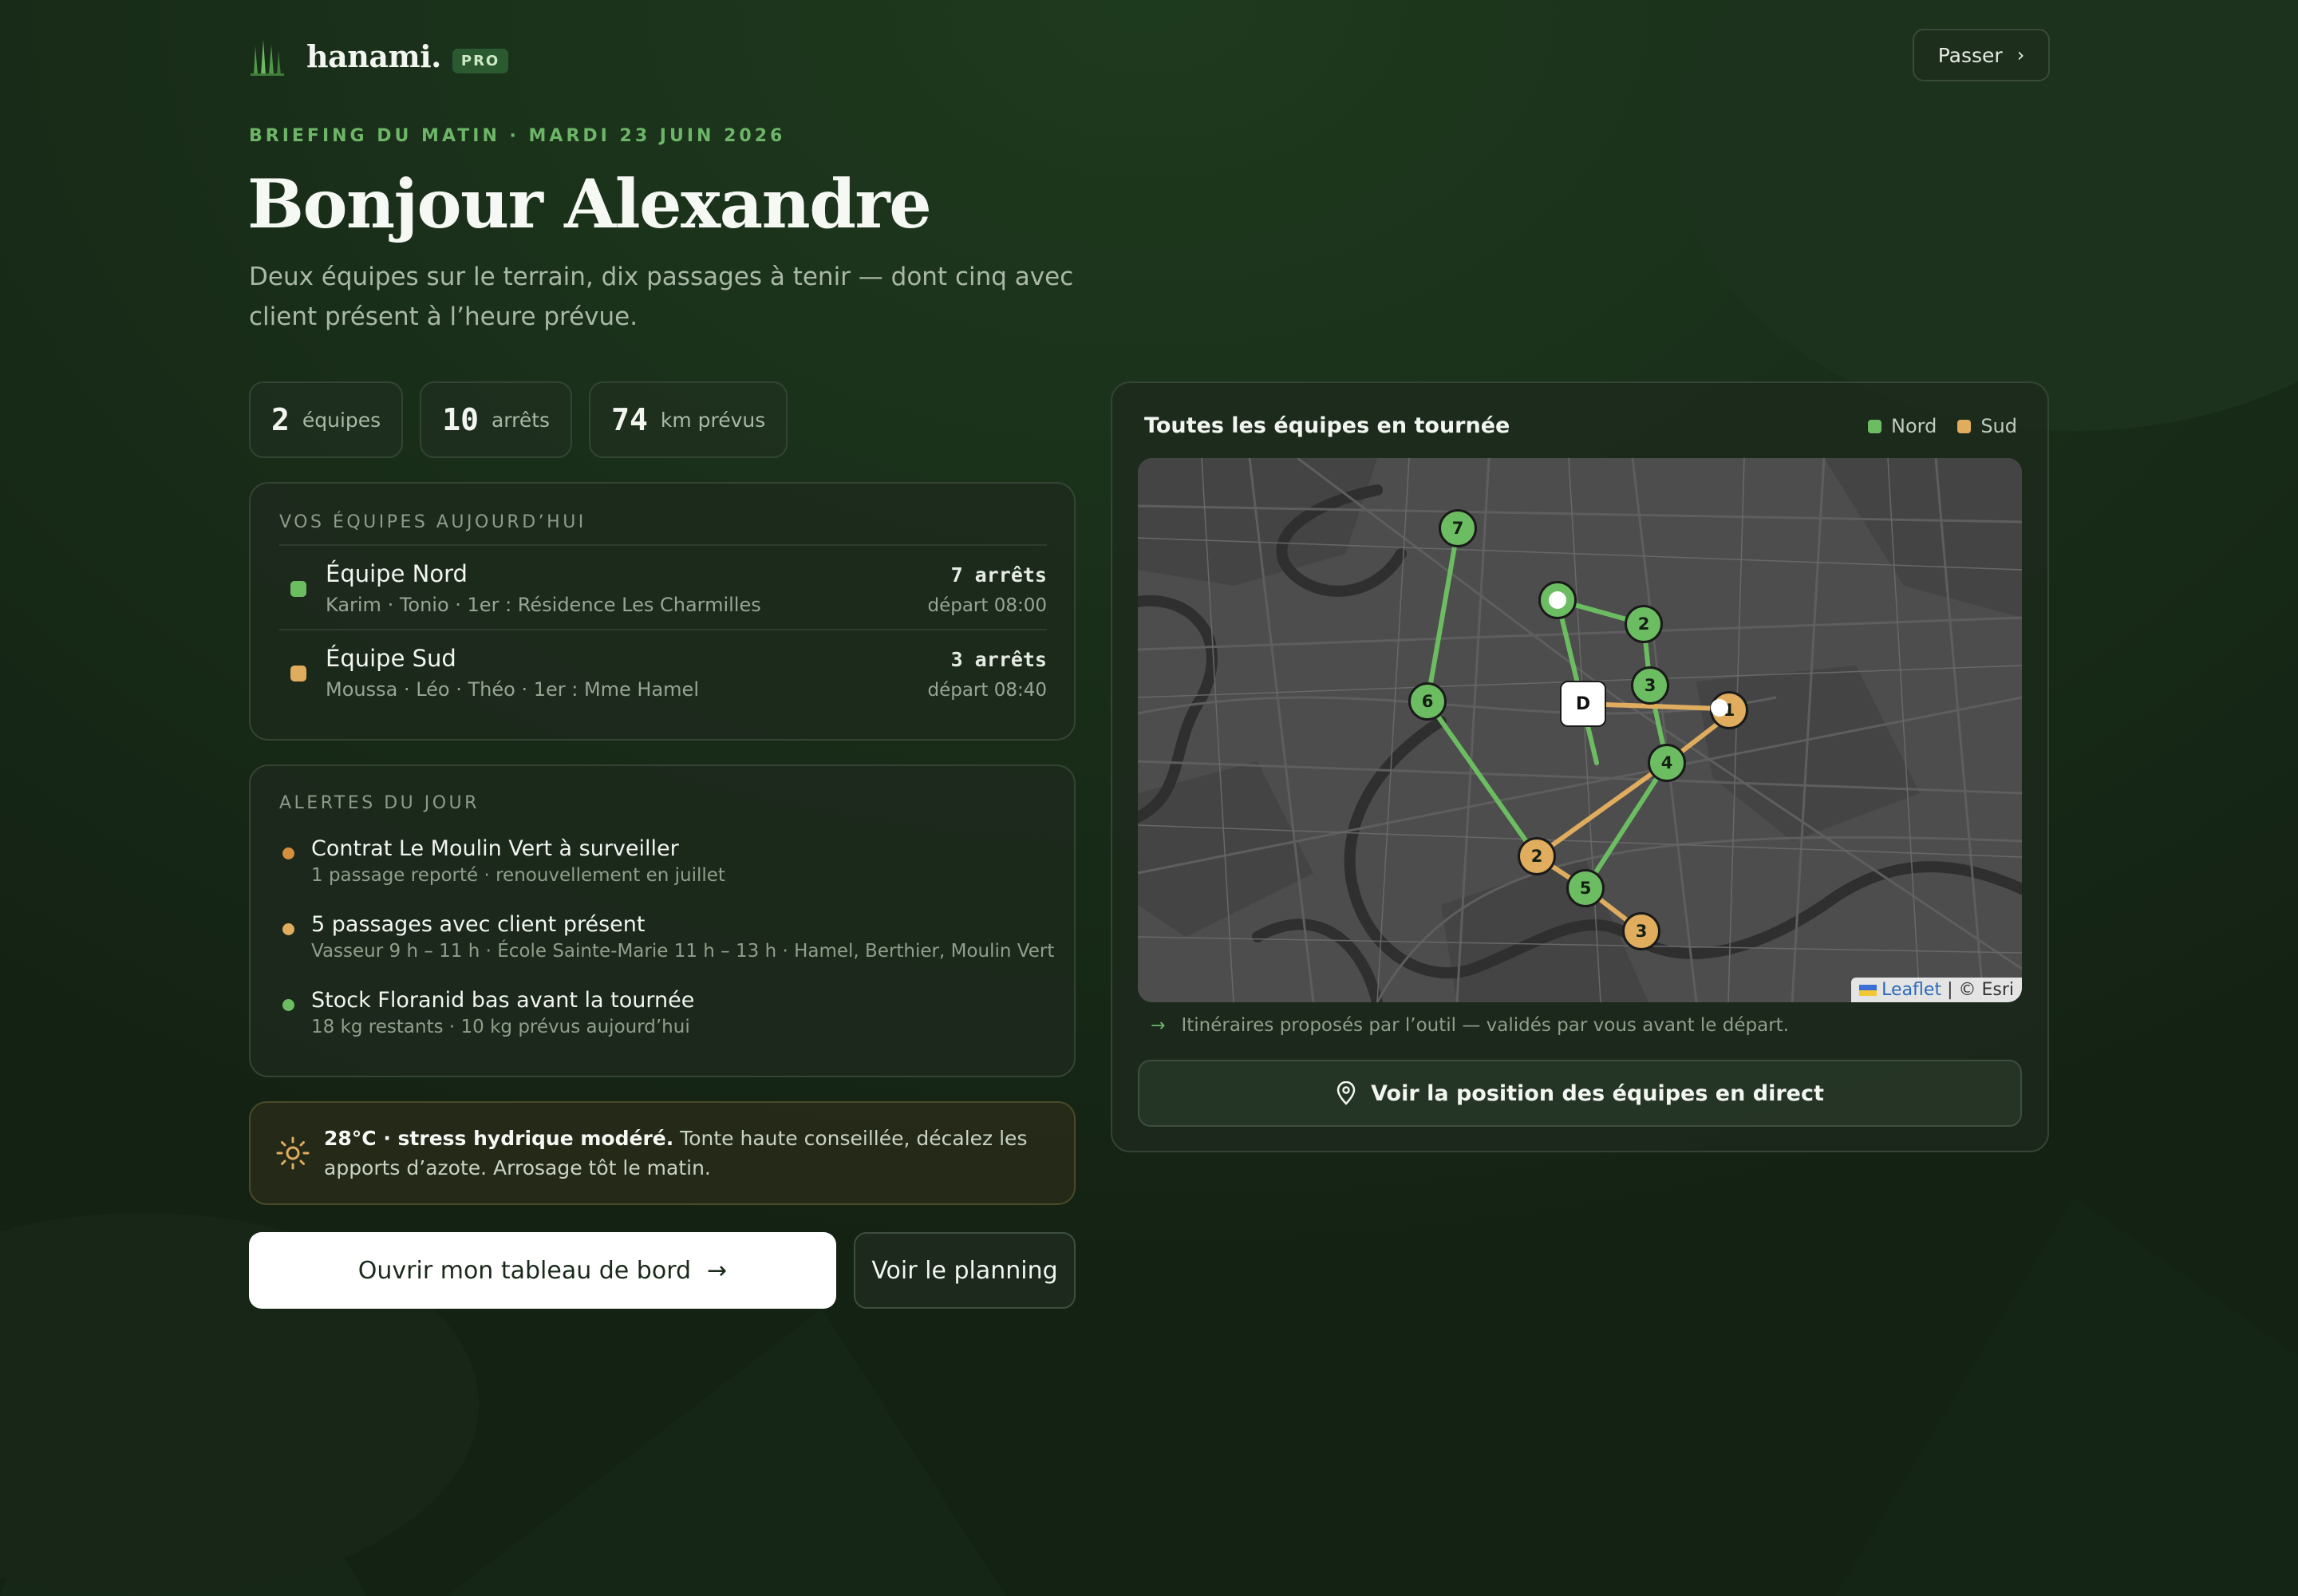  What do you see at coordinates (391, 658) in the screenshot?
I see `team-name: Équipe Sud` at bounding box center [391, 658].